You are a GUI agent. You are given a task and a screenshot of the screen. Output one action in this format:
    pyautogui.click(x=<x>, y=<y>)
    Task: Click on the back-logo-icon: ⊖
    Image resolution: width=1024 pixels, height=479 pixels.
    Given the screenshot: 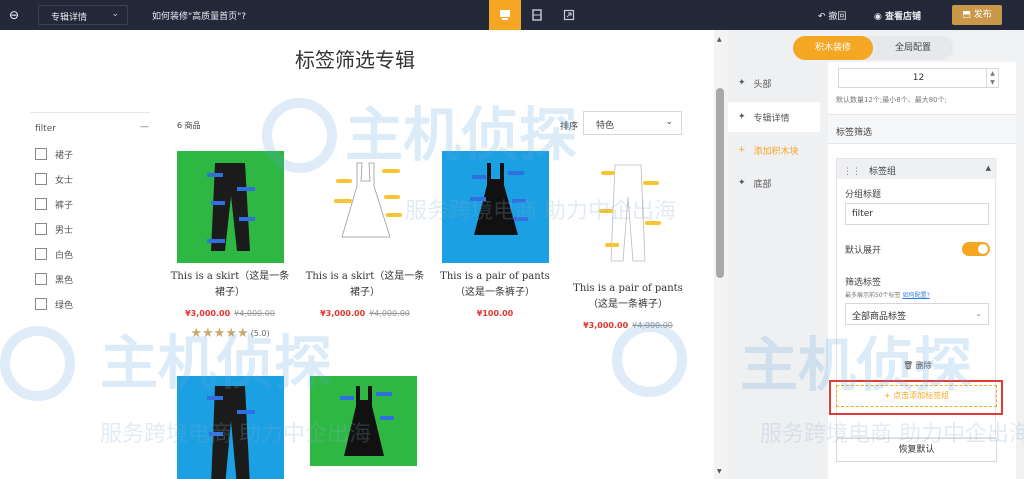 What is the action you would take?
    pyautogui.click(x=16, y=15)
    